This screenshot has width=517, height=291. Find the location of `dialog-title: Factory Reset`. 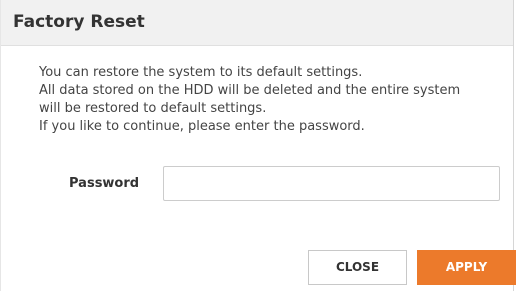

dialog-title: Factory Reset is located at coordinates (79, 22).